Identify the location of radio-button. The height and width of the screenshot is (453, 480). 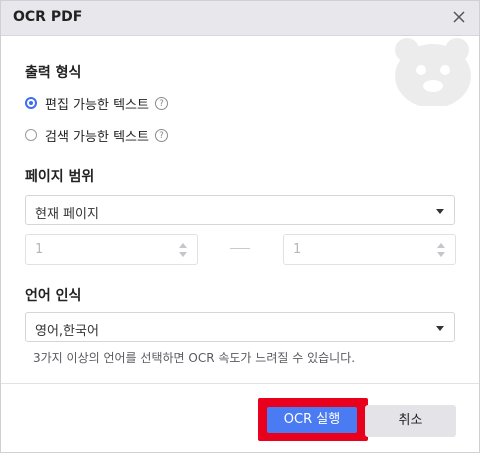
(31, 135).